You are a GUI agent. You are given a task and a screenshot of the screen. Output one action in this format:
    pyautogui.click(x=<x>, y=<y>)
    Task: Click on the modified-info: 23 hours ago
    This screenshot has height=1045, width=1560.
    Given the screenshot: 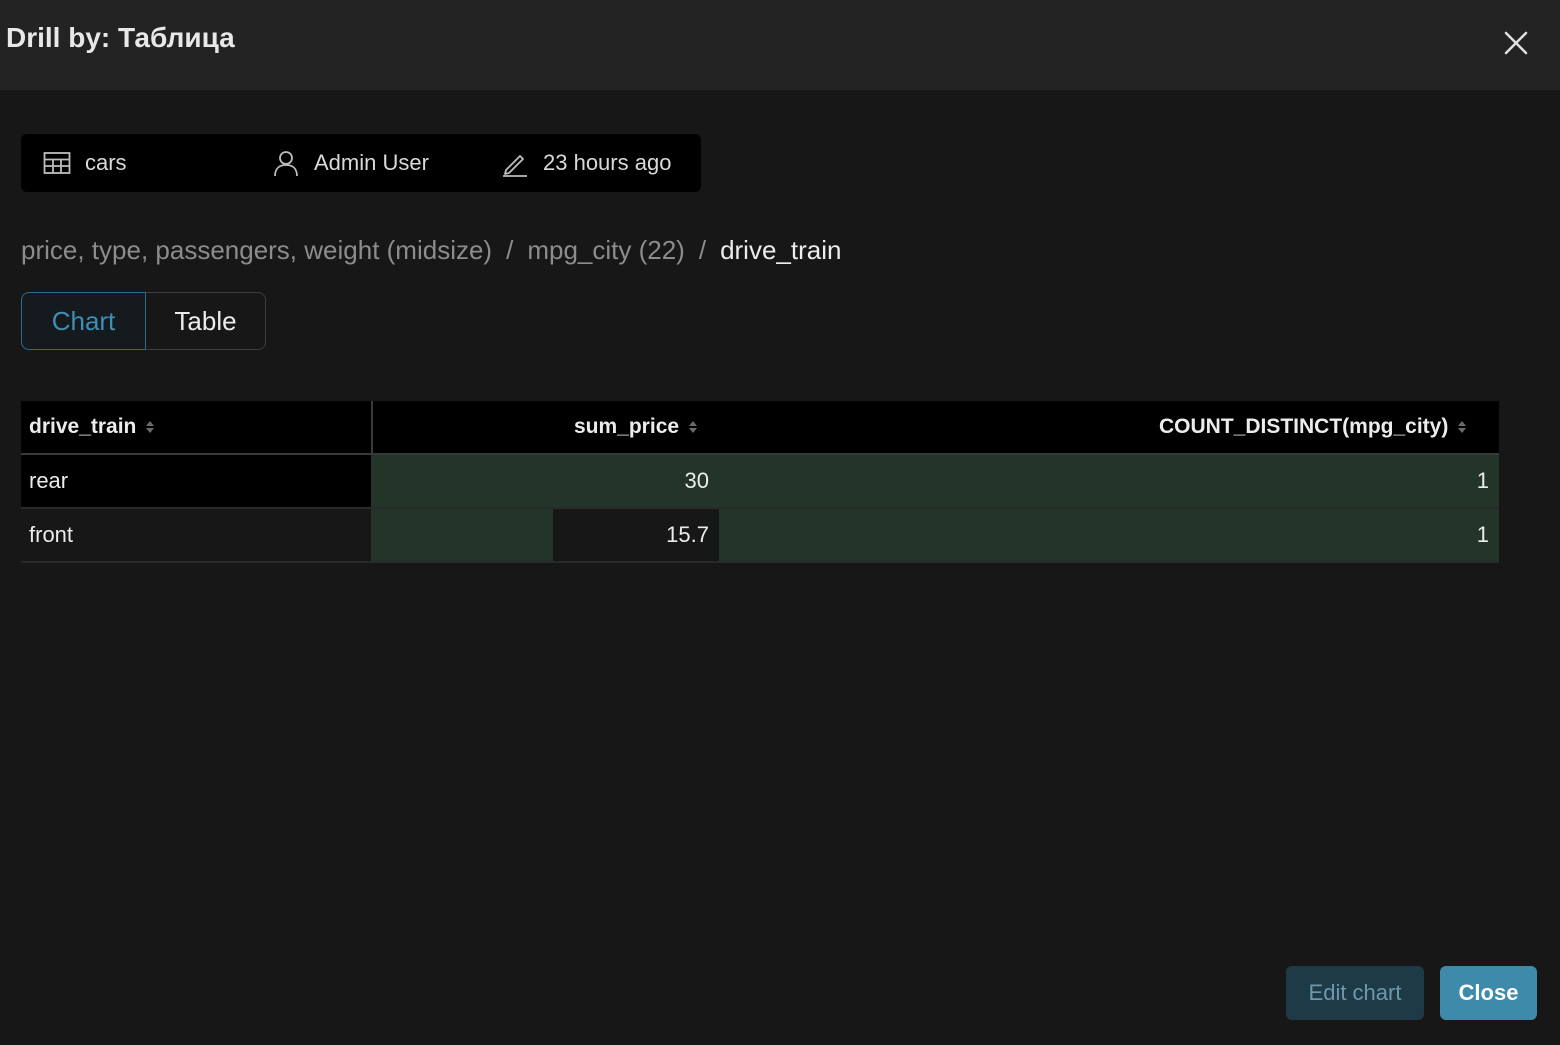 What is the action you would take?
    pyautogui.click(x=586, y=163)
    